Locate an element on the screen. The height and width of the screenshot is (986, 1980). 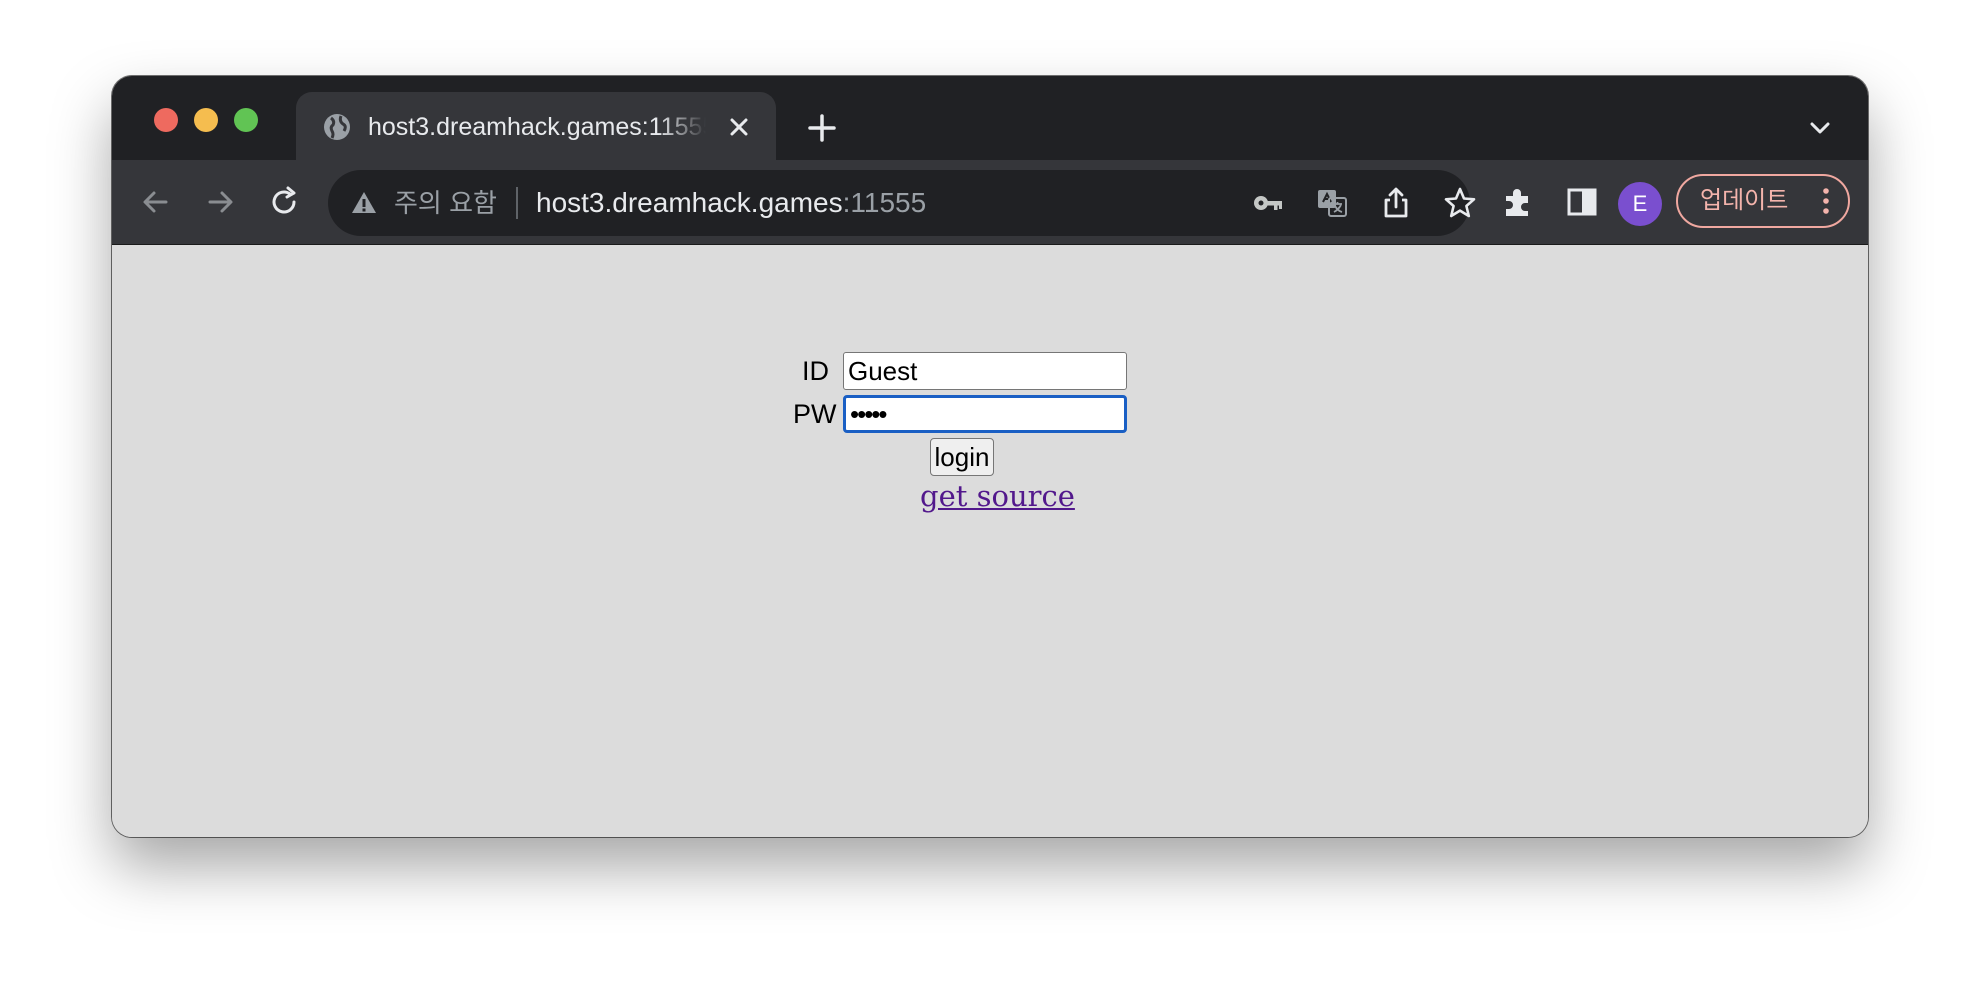
address-bar: 주의 요함 host3.dreamhack.games:11555 is located at coordinates (902, 203).